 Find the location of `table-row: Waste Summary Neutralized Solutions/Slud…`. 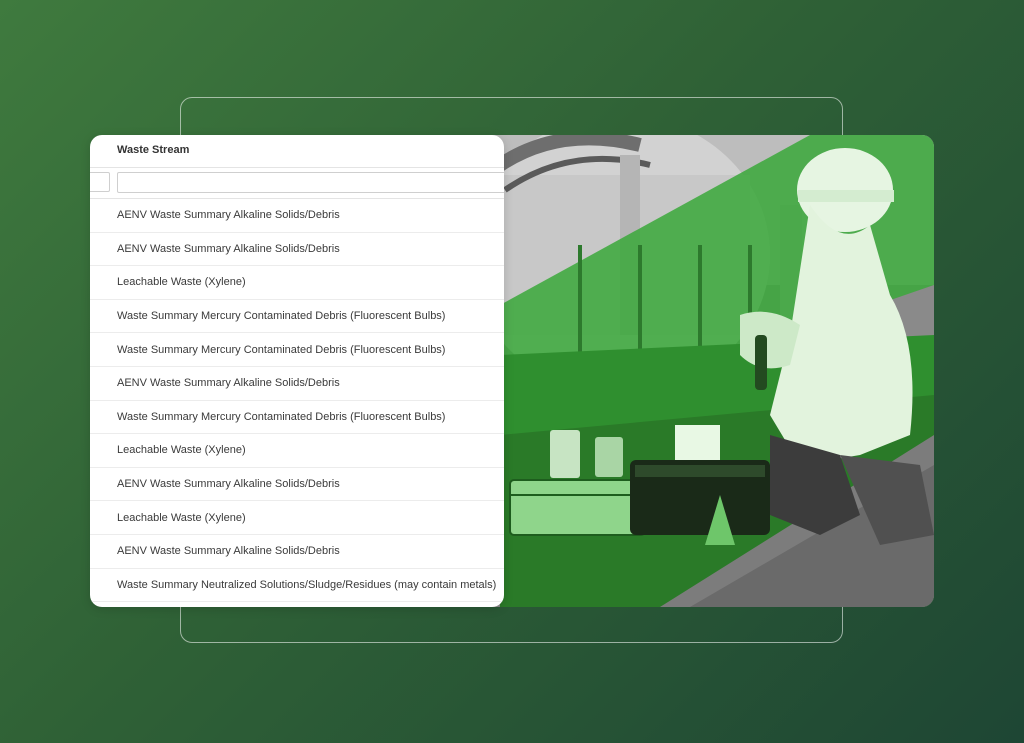

table-row: Waste Summary Neutralized Solutions/Slud… is located at coordinates (297, 586).